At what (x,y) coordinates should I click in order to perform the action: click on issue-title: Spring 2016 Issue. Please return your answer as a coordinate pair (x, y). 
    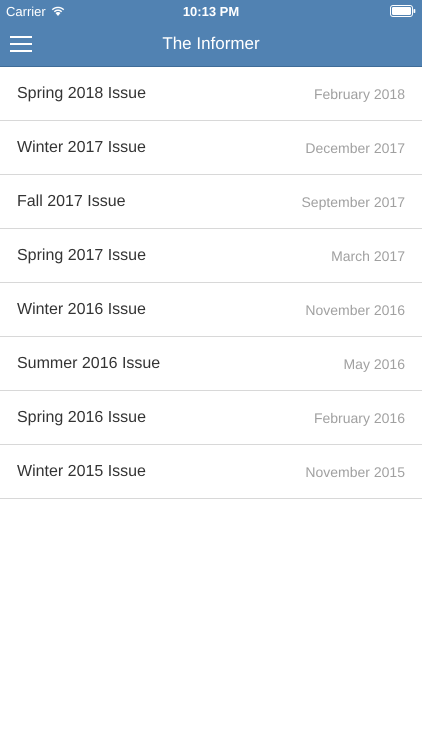
    Looking at the image, I should click on (81, 417).